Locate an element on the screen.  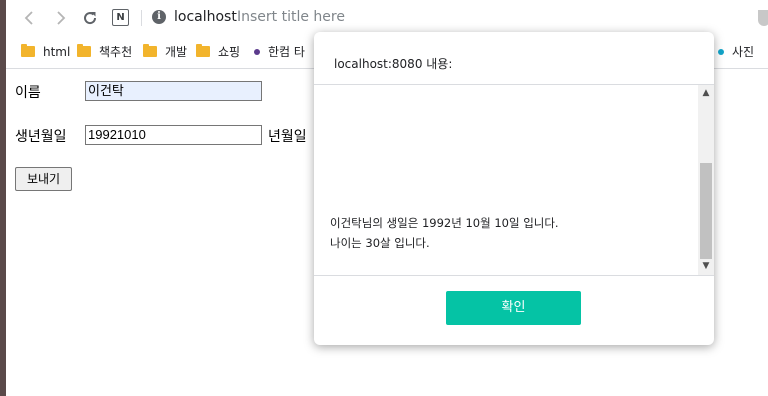
page-title: Insert title here is located at coordinates (291, 17).